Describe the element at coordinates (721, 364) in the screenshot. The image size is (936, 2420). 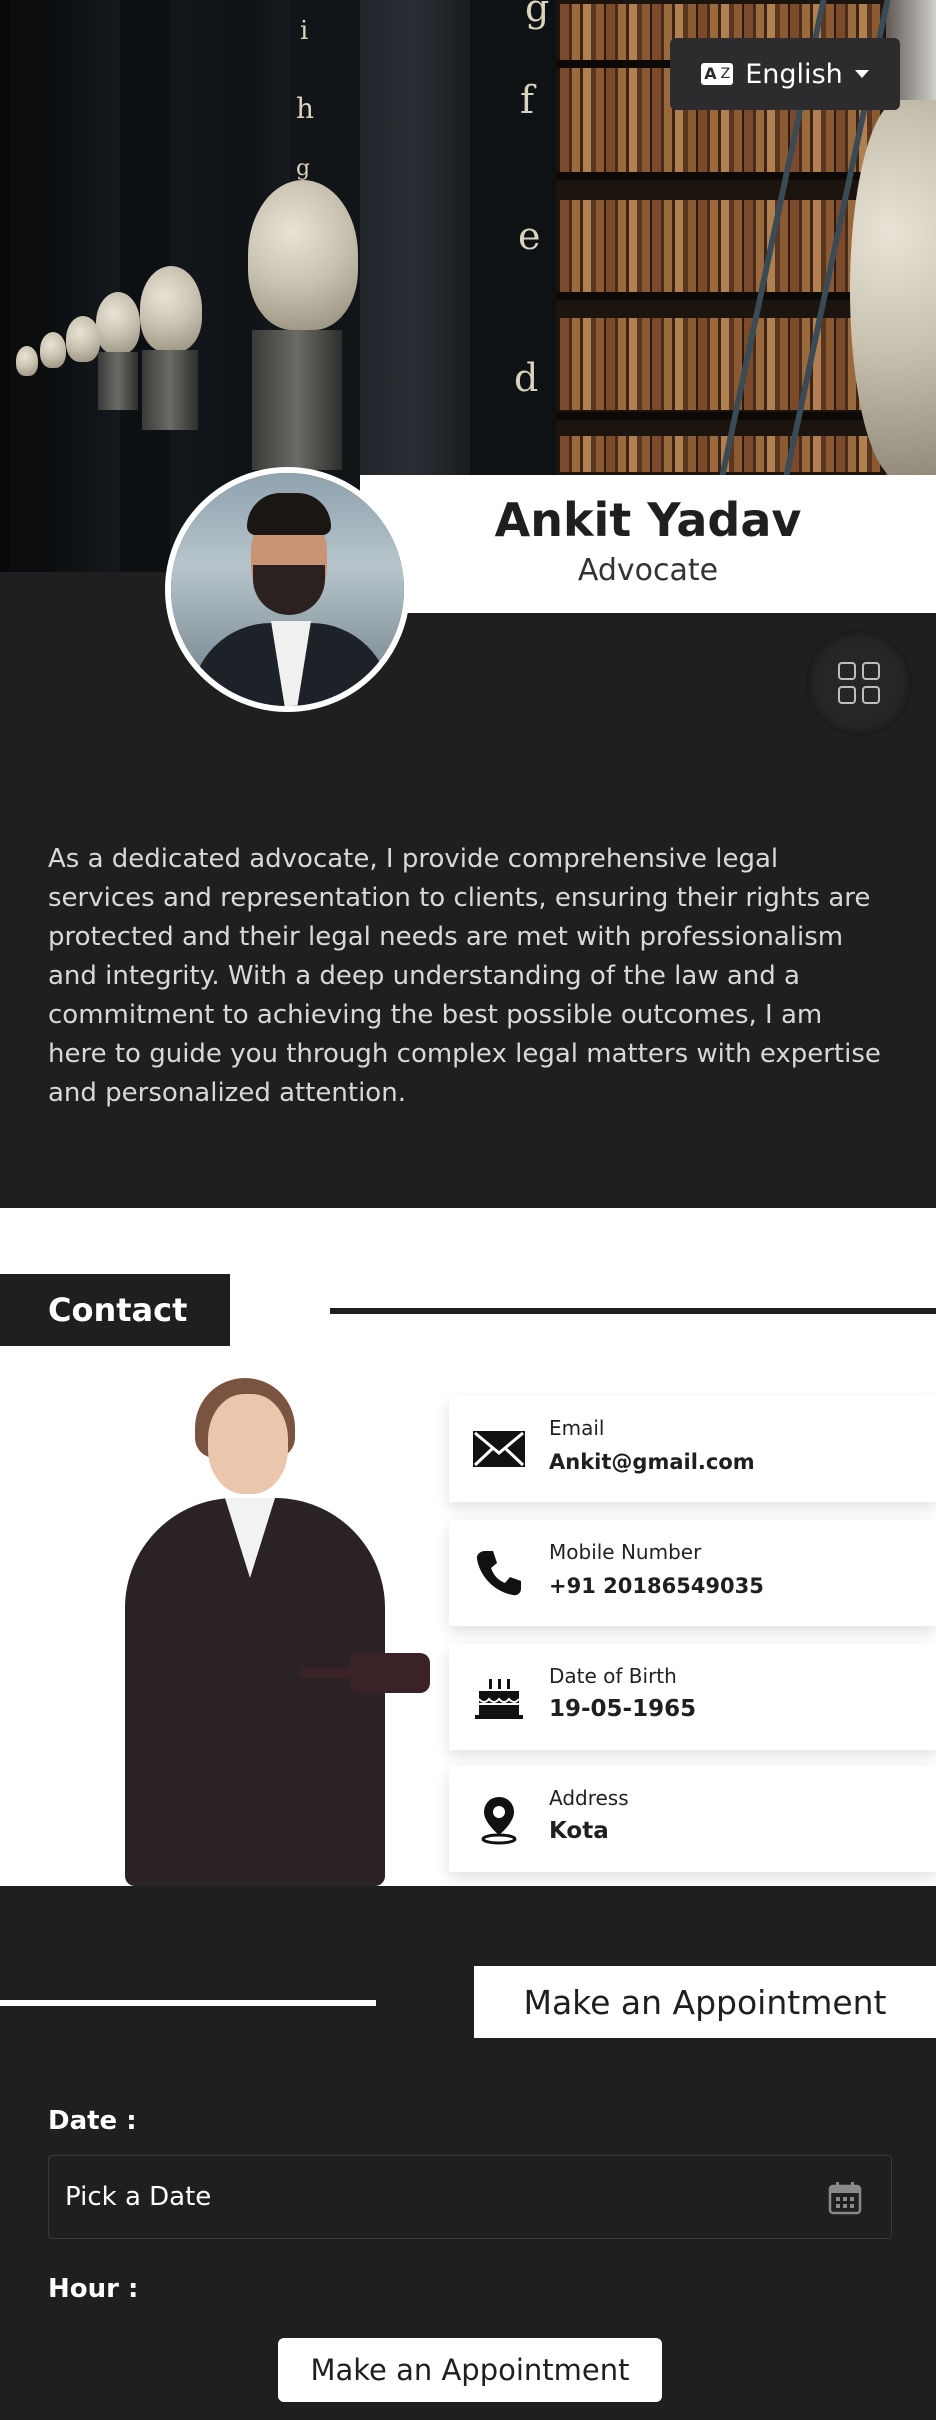
I see `book-row` at that location.